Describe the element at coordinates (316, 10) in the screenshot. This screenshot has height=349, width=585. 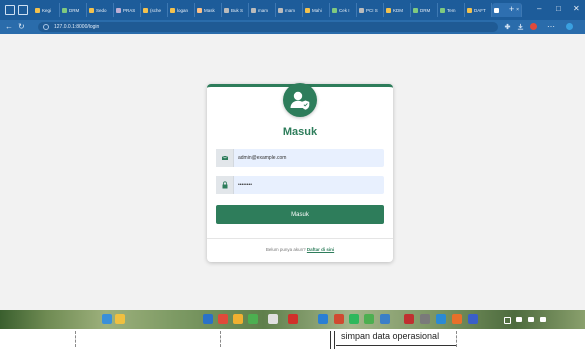
I see `browser-tab: Mahi` at that location.